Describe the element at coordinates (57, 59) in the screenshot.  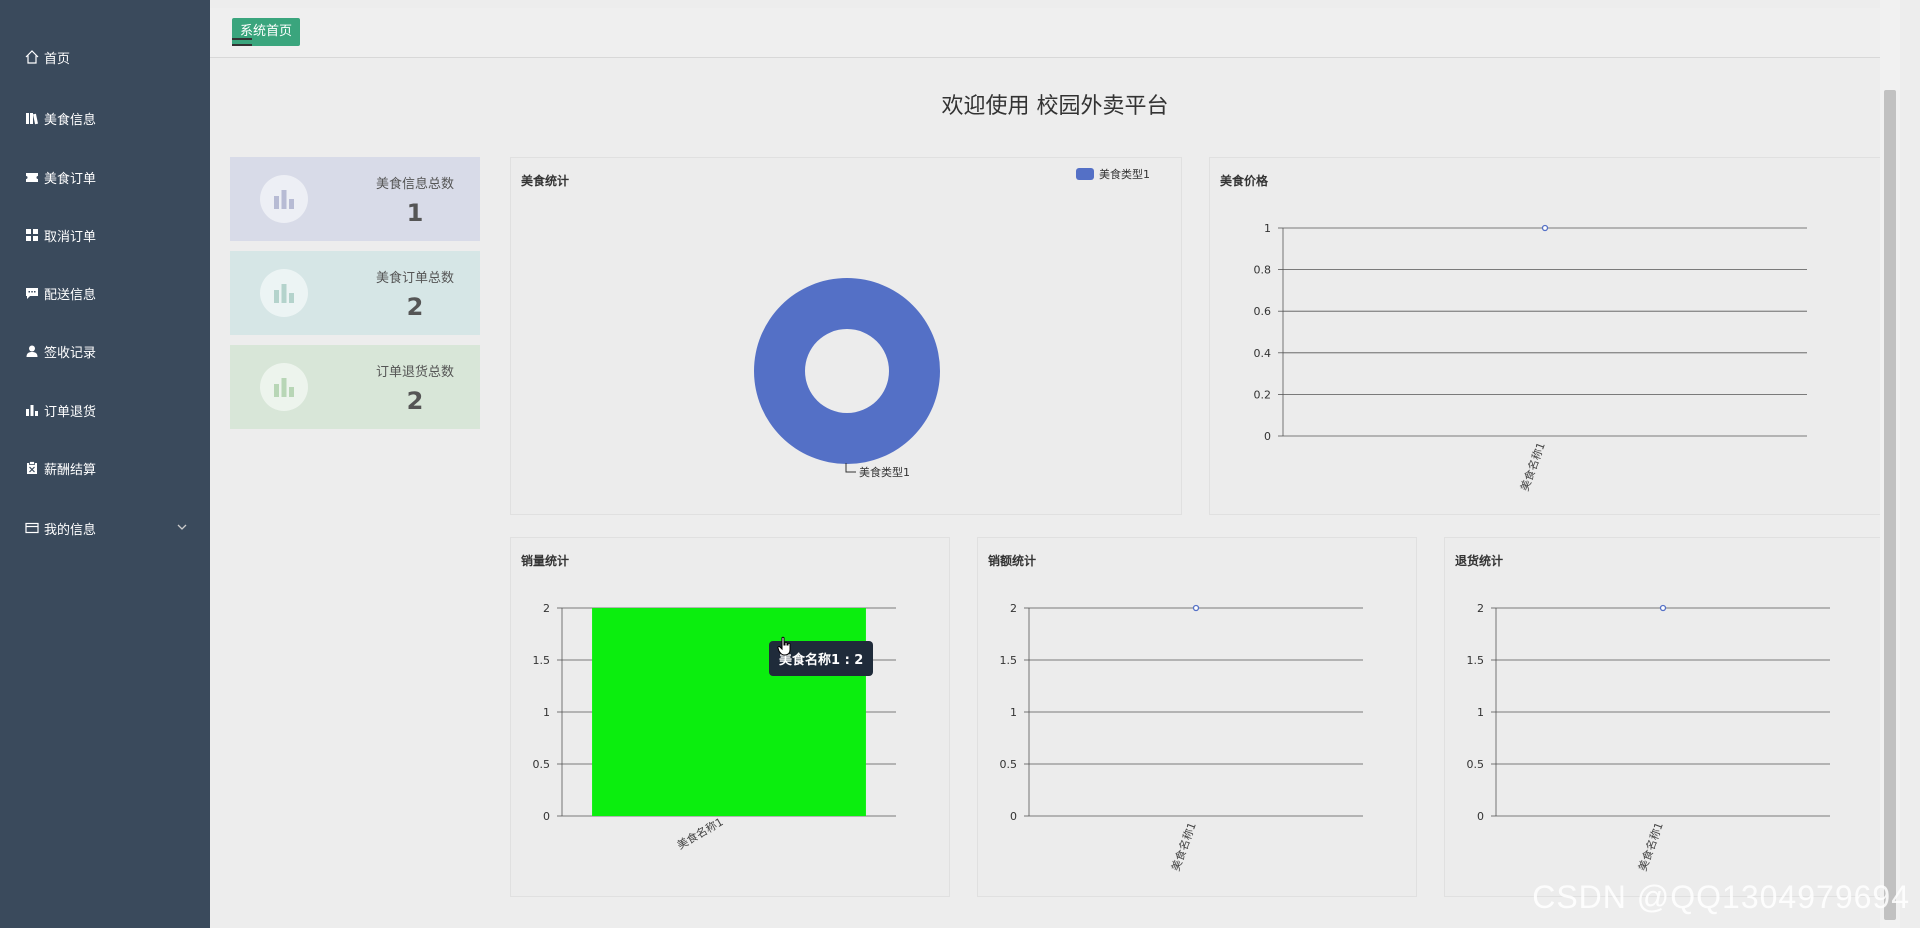
I see `sidebar-item-label: 首页` at that location.